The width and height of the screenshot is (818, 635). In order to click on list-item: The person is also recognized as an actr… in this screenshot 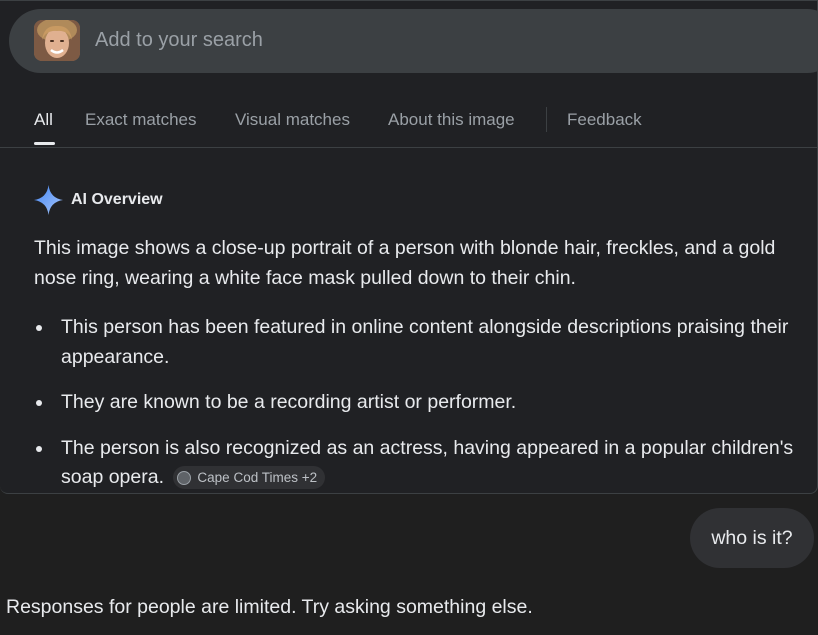, I will do `click(424, 463)`.